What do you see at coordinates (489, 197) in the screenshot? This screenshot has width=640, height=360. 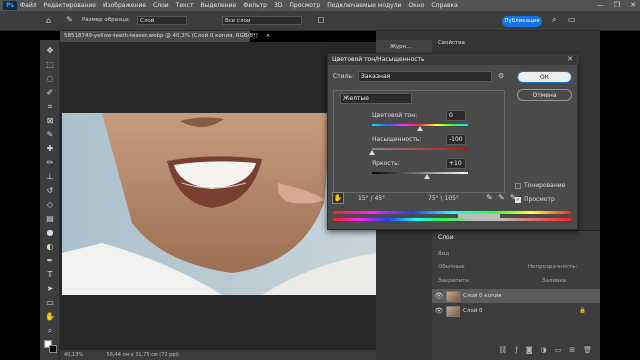 I see `eyedropper-sample-icon: ✎` at bounding box center [489, 197].